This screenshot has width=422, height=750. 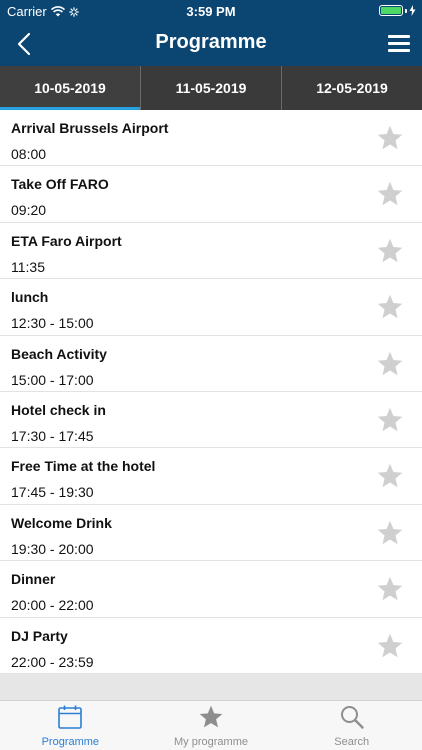 I want to click on tab-search: Search, so click(x=351, y=725).